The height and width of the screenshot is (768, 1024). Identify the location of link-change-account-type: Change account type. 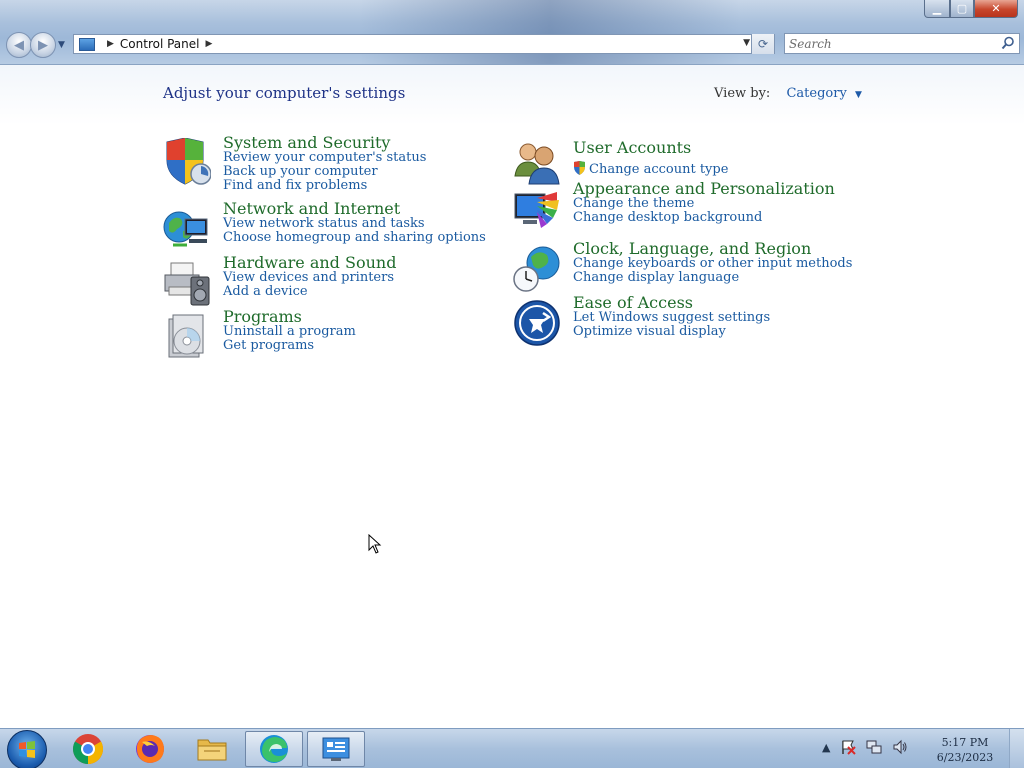
(723, 169).